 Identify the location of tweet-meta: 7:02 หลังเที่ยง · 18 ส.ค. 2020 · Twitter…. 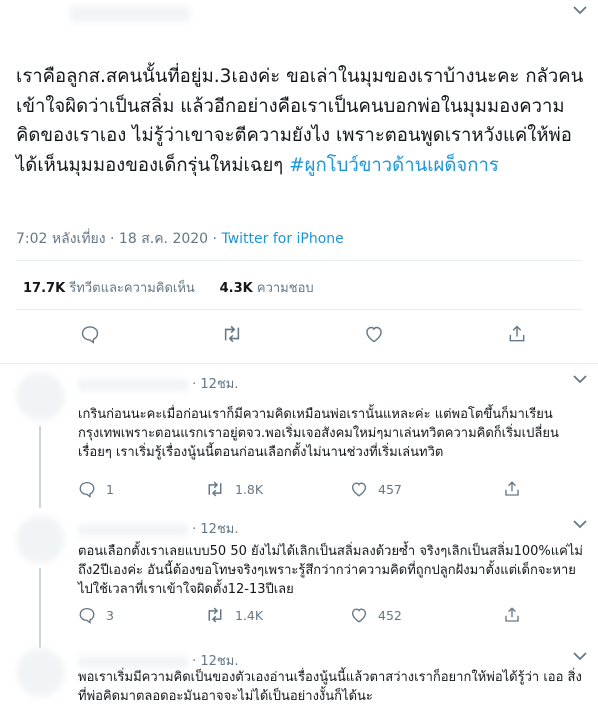
(180, 239).